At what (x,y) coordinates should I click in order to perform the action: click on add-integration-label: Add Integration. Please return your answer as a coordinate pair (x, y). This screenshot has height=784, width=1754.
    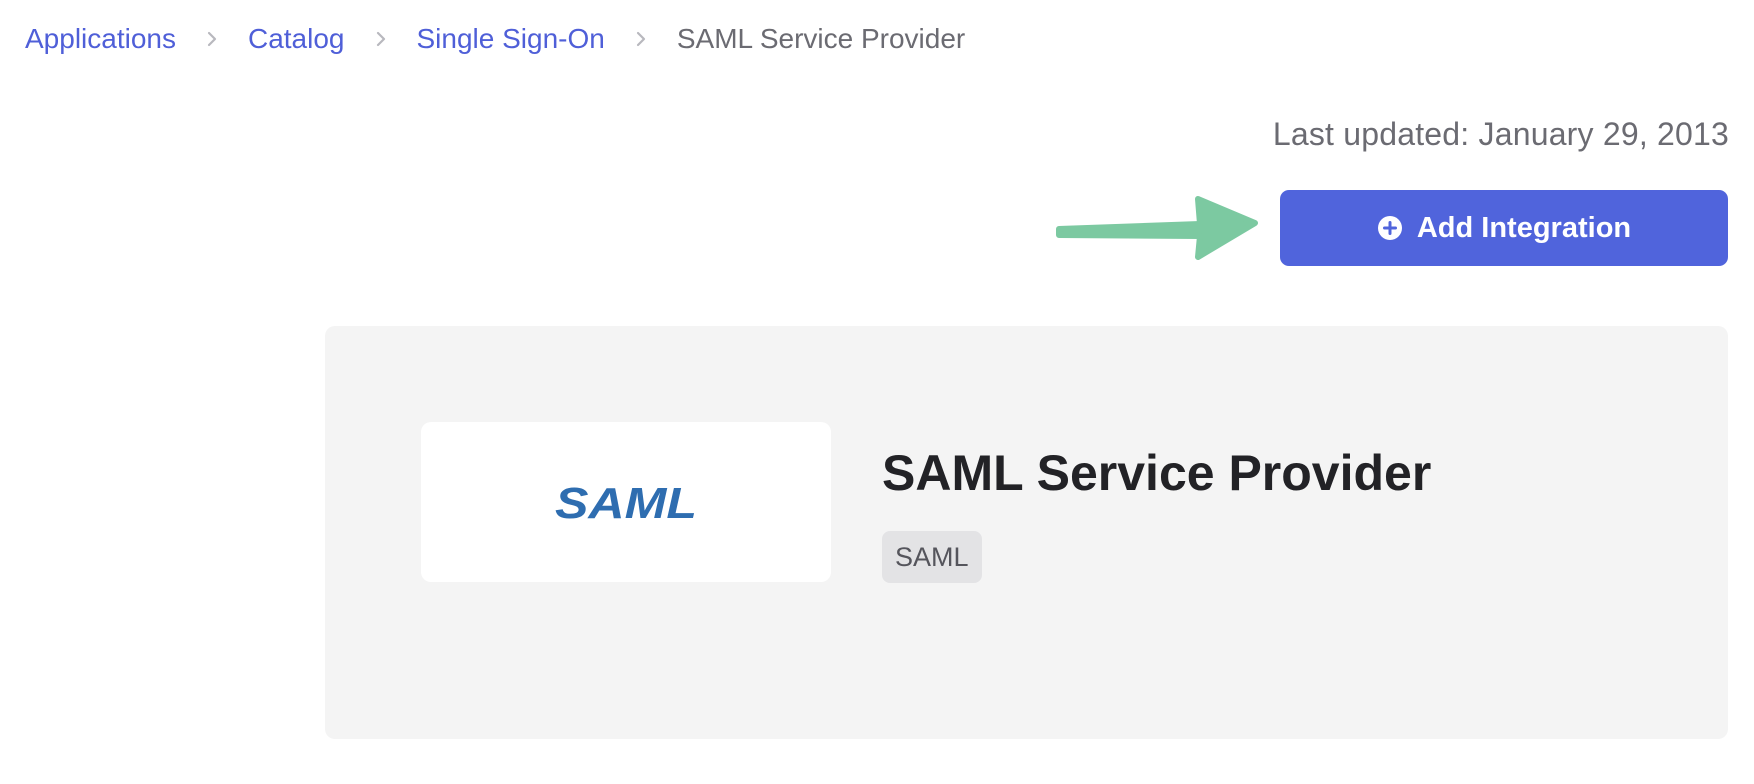
    Looking at the image, I should click on (1524, 227).